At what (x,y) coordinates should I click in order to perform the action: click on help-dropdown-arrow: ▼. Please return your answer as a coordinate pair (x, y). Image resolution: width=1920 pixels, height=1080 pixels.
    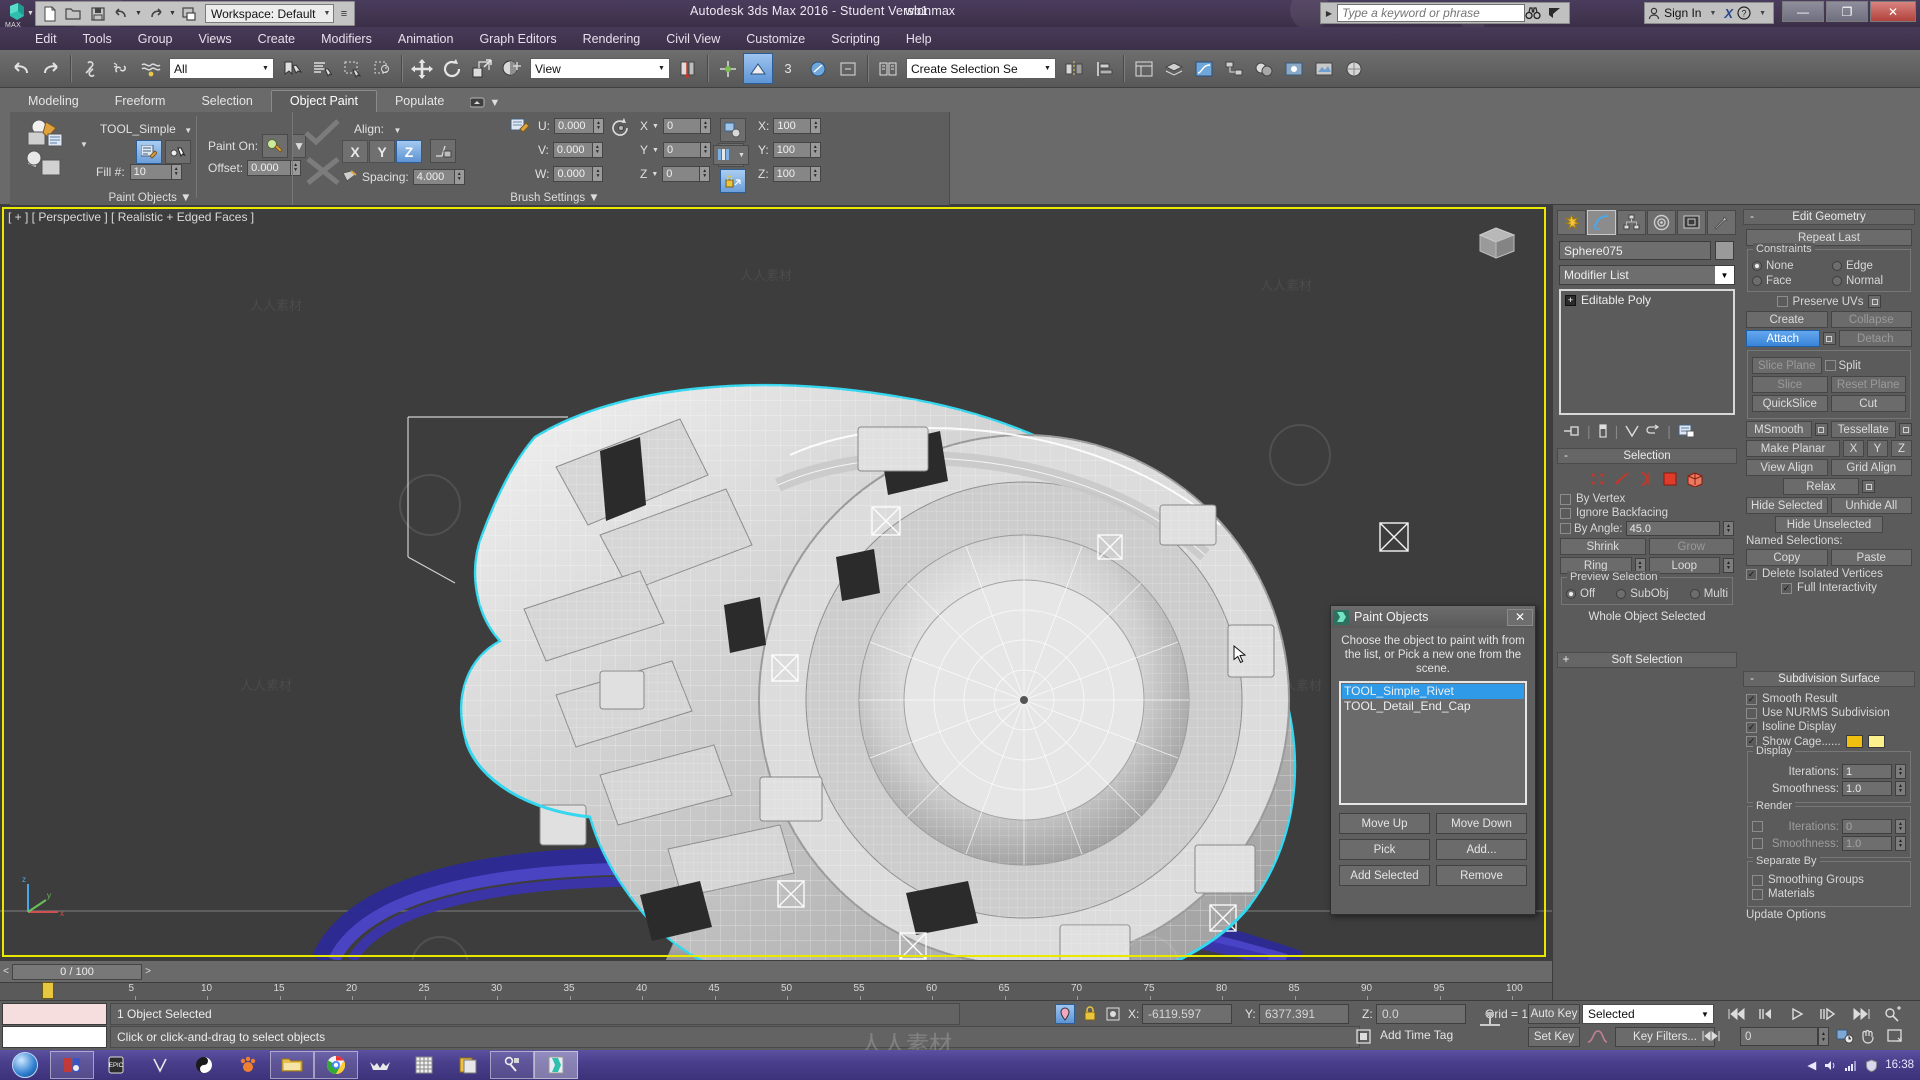
    Looking at the image, I should click on (1762, 13).